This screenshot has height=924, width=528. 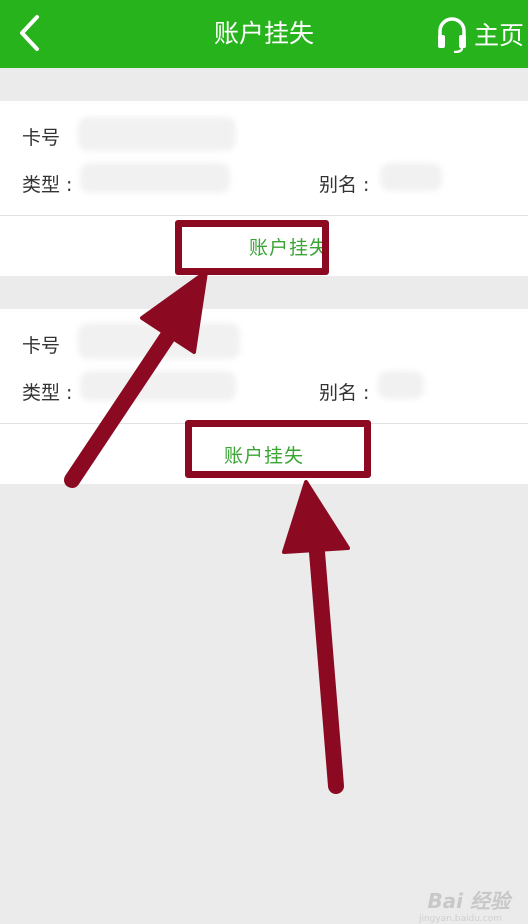 What do you see at coordinates (451, 35) in the screenshot?
I see `headset-icon` at bounding box center [451, 35].